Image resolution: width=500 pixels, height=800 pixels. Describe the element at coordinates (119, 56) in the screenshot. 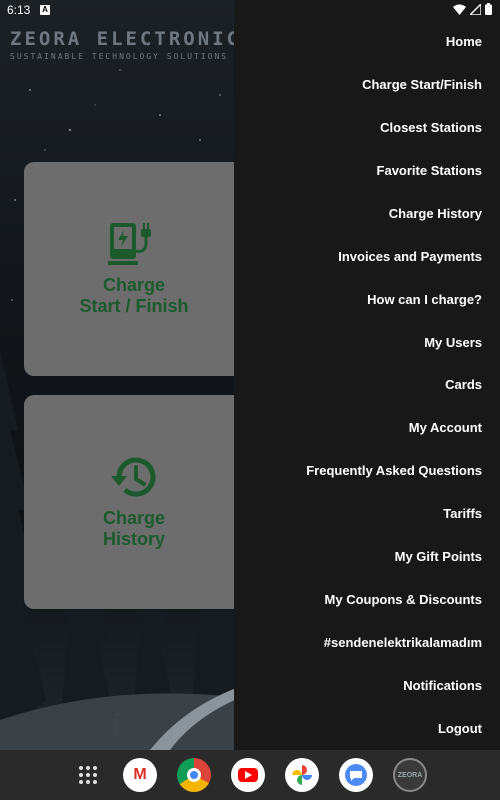

I see `logo-subtitle: SUSTAINABLE TECHNOLOGY SOLUTIONS` at that location.